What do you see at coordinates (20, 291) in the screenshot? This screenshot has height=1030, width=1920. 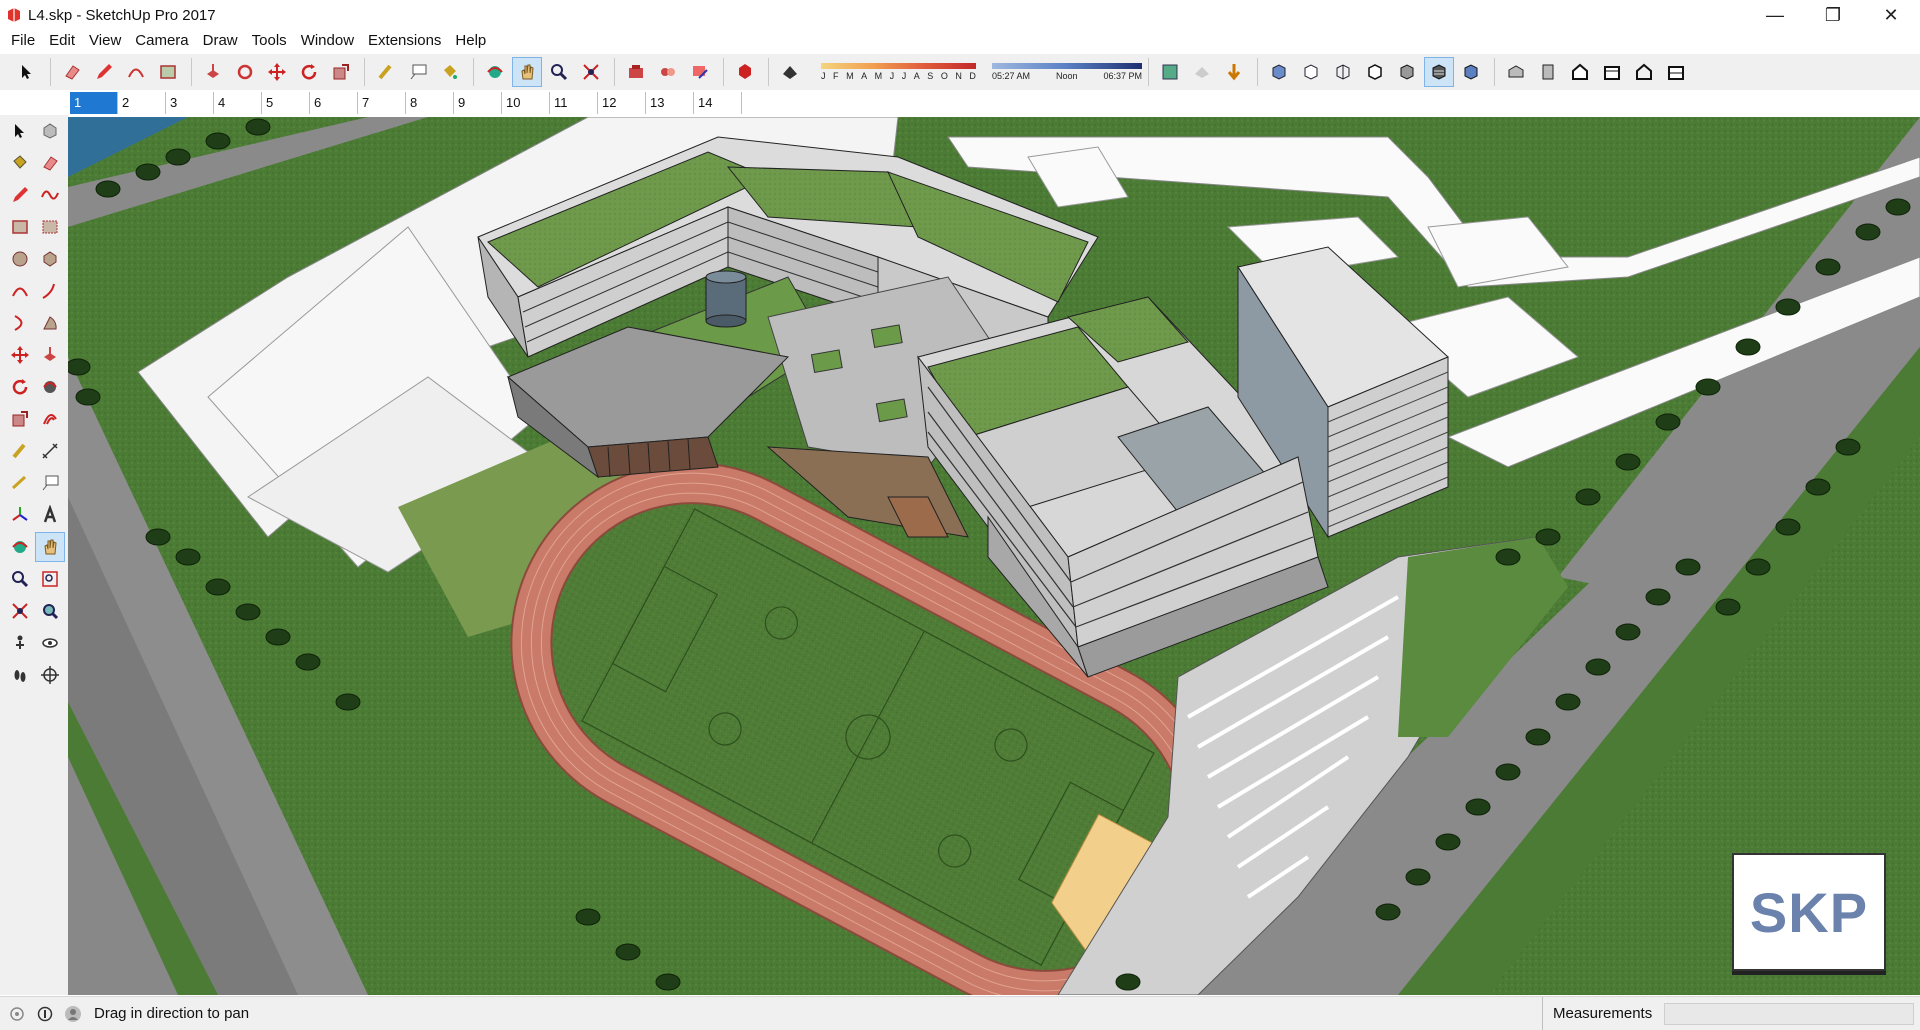 I see `arc-icon` at bounding box center [20, 291].